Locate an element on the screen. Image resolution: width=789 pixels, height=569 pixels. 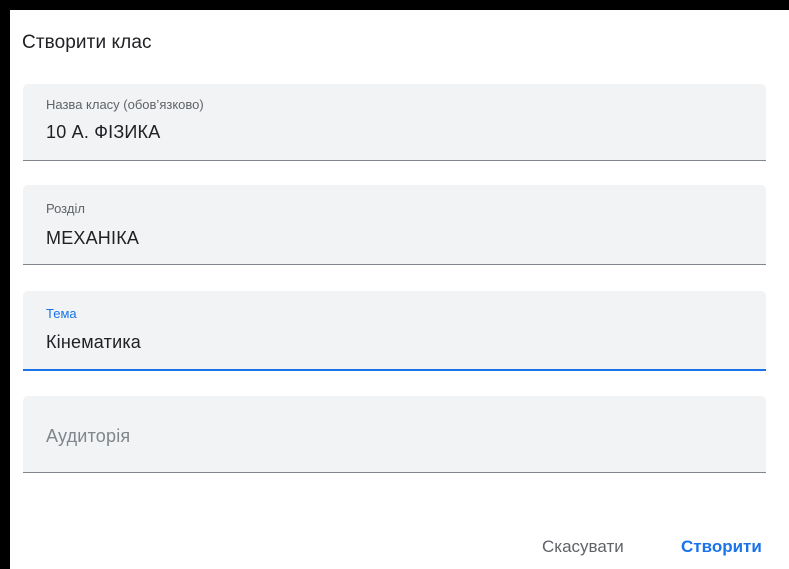
section-value: МЕХАНІКА is located at coordinates (92, 238).